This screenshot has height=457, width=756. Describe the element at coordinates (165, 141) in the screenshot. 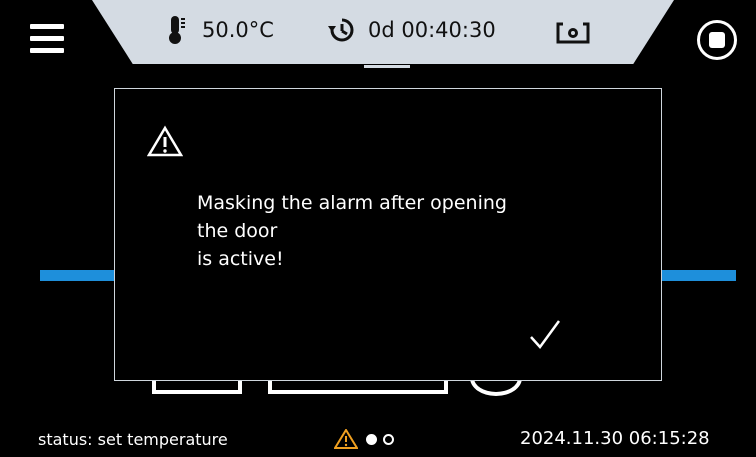

I see `warning-triangle-icon` at that location.